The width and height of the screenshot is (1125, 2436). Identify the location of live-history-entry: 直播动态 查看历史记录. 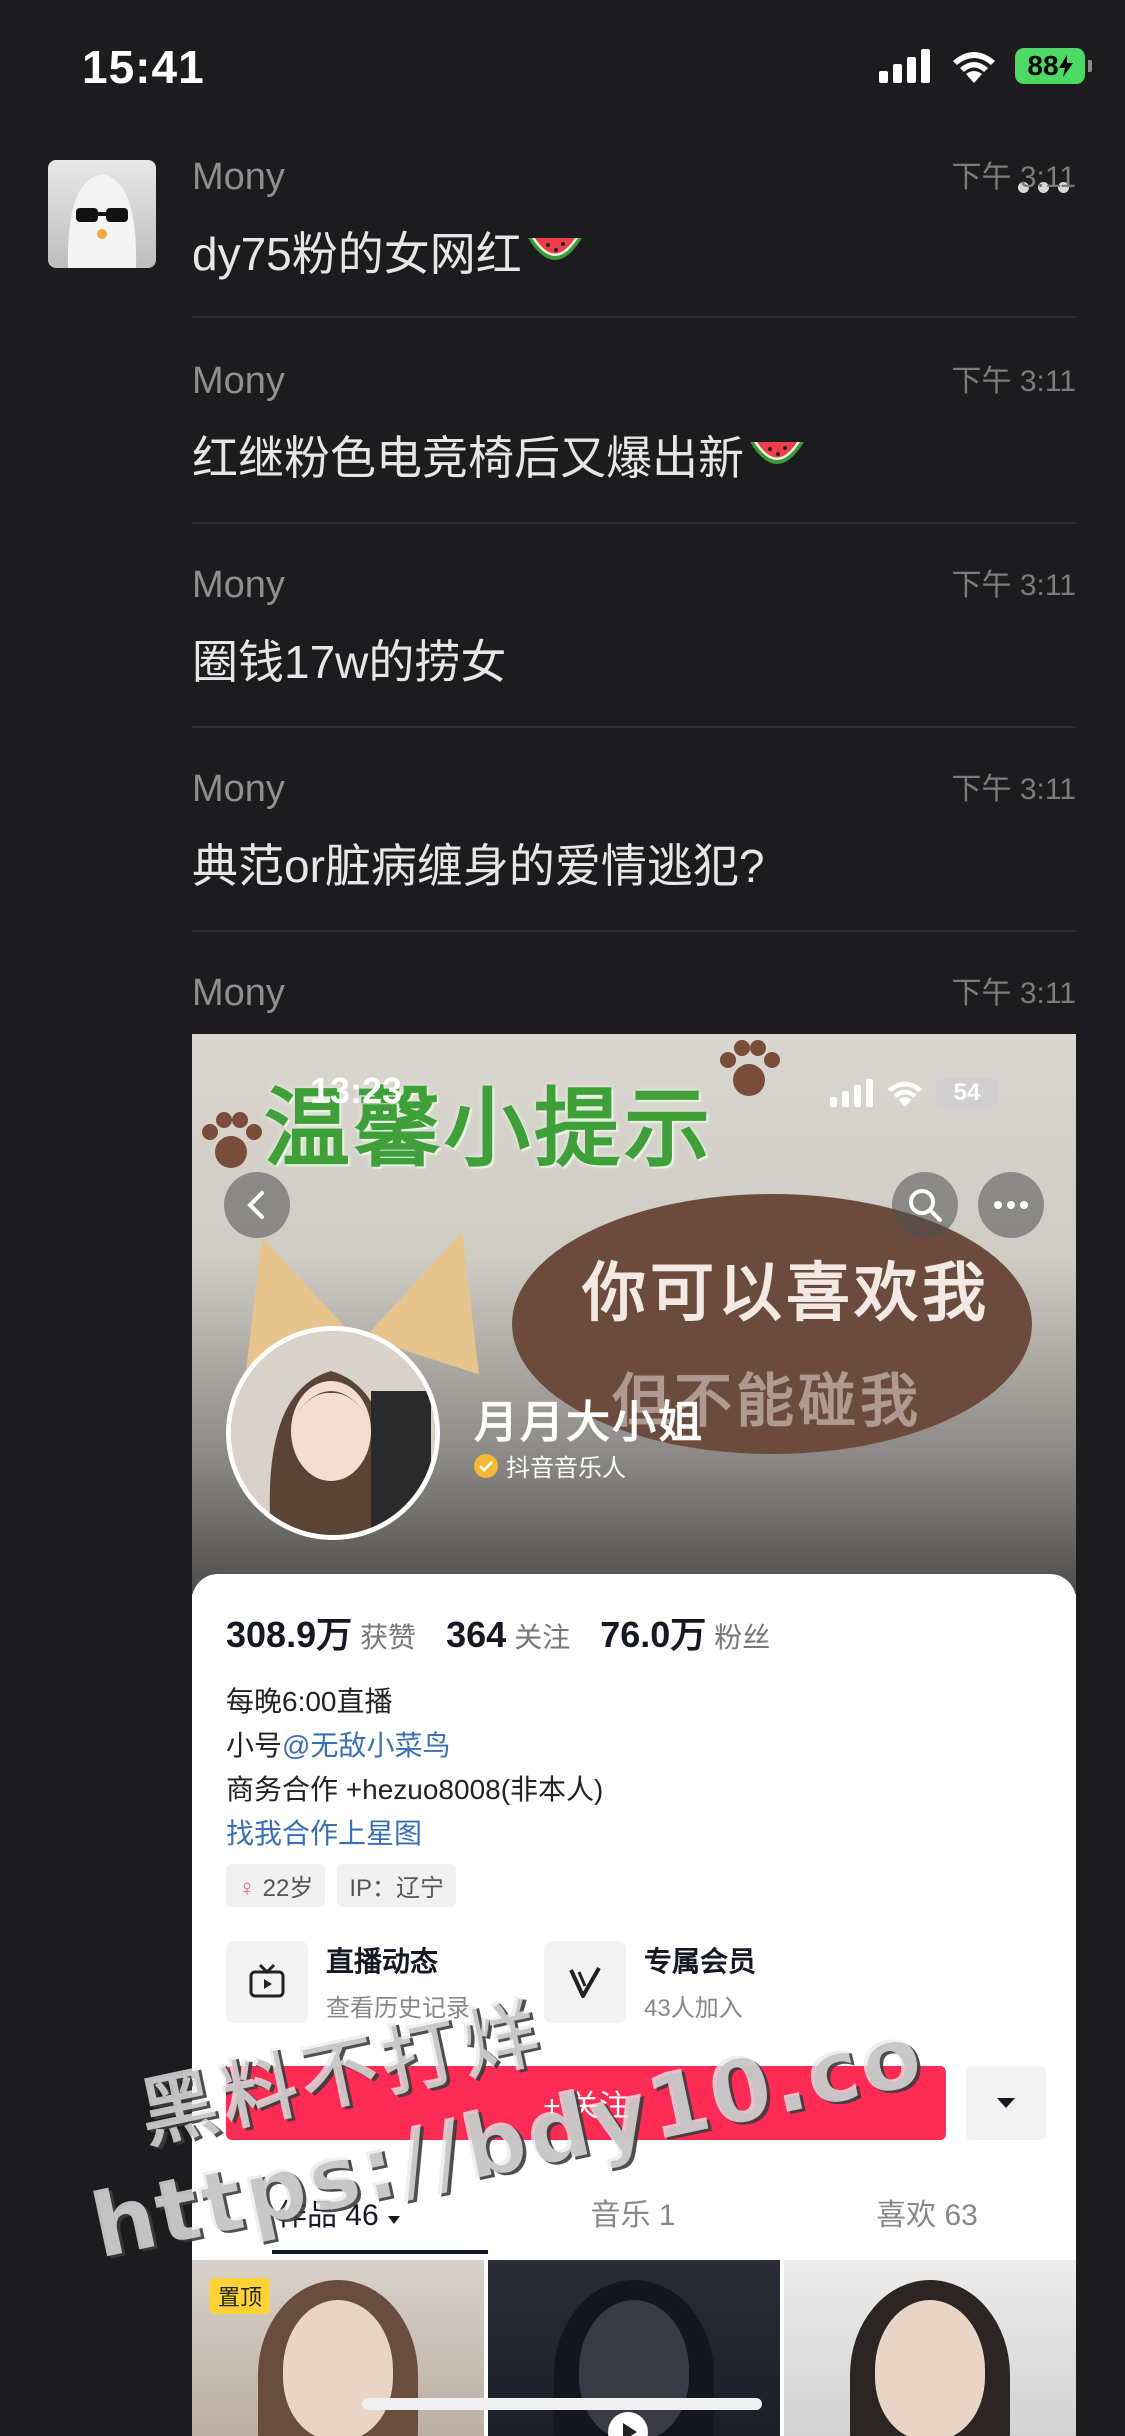
(385, 1981).